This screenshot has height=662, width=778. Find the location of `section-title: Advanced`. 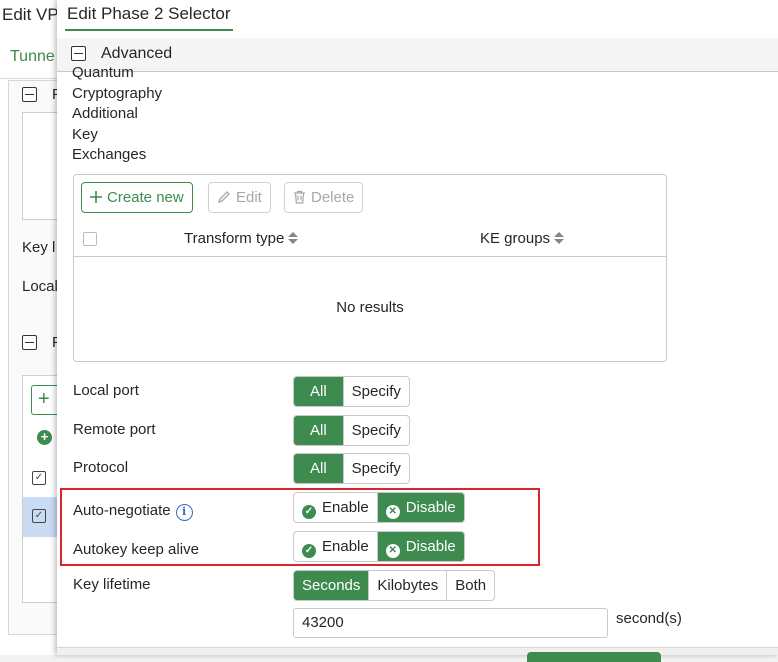

section-title: Advanced is located at coordinates (137, 53).